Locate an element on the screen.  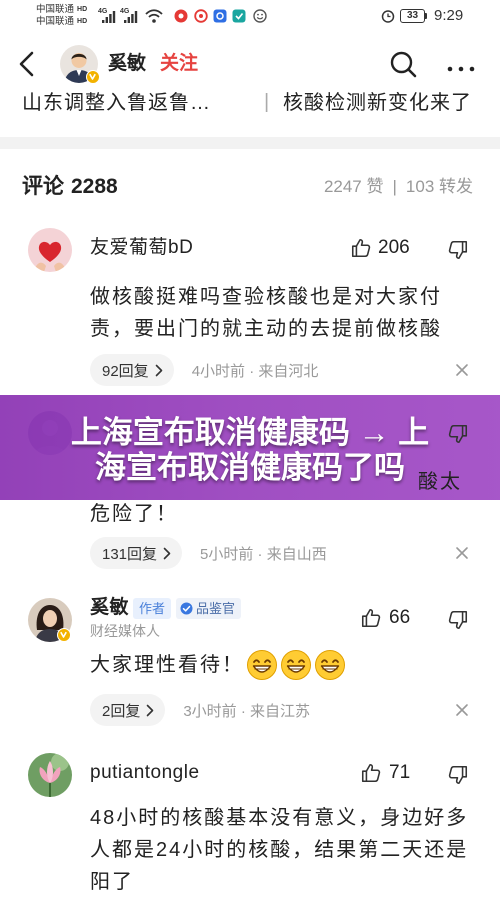
reply-row: 92回复 4小时前 · 来自河北 is located at coordinates (204, 370).